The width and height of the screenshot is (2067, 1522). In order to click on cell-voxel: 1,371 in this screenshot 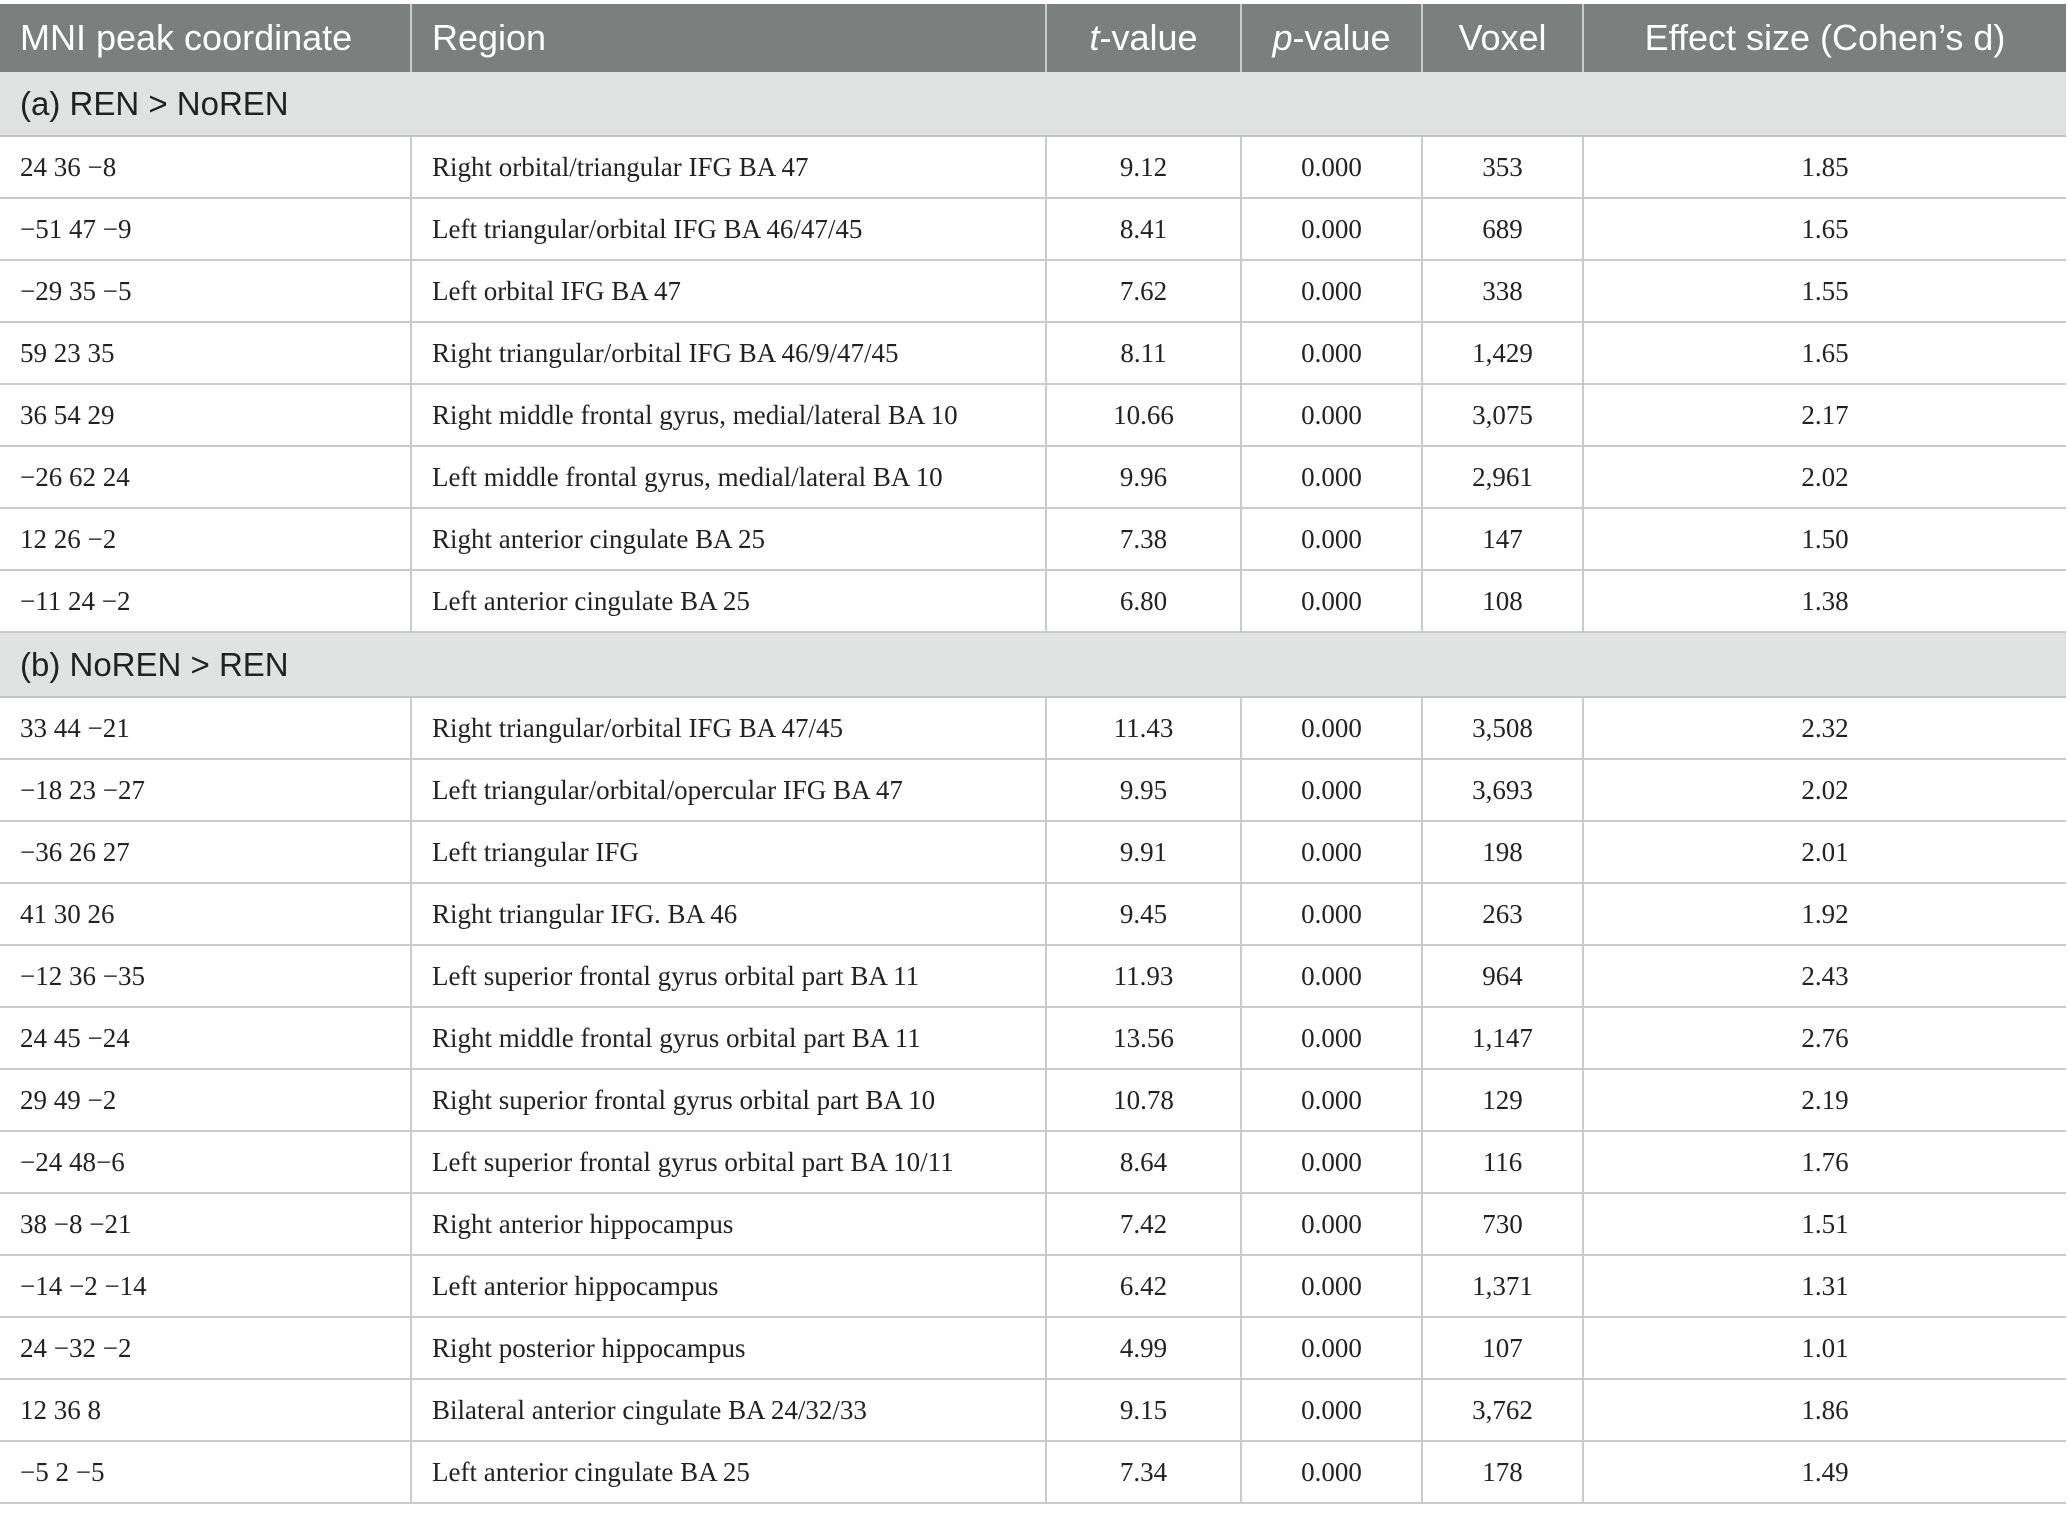, I will do `click(1503, 1286)`.